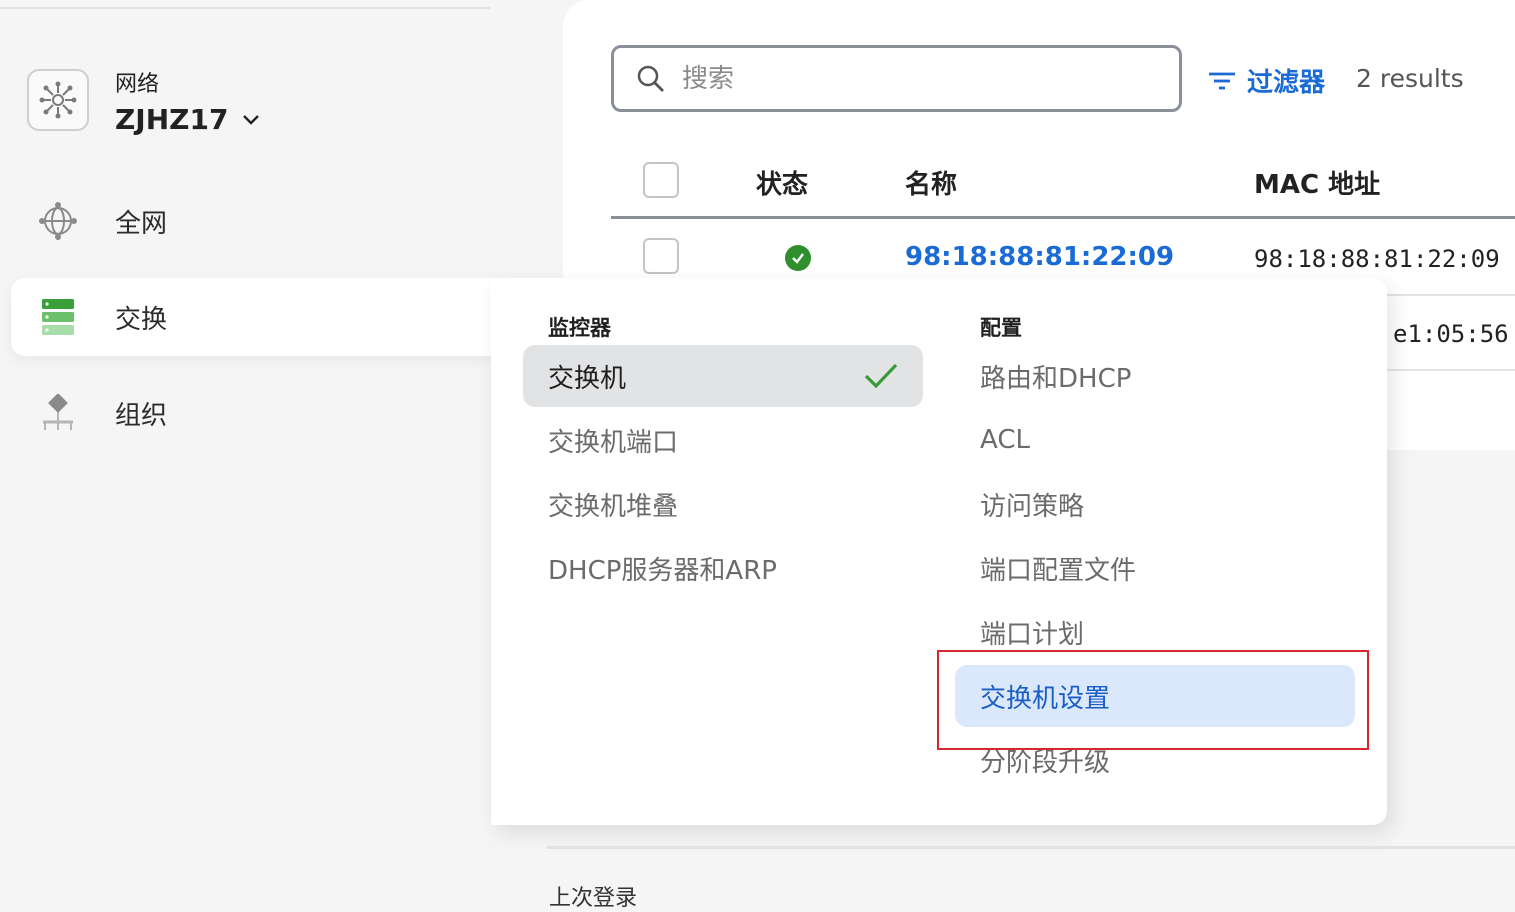  I want to click on menu-item-switches: 交换机, so click(723, 376).